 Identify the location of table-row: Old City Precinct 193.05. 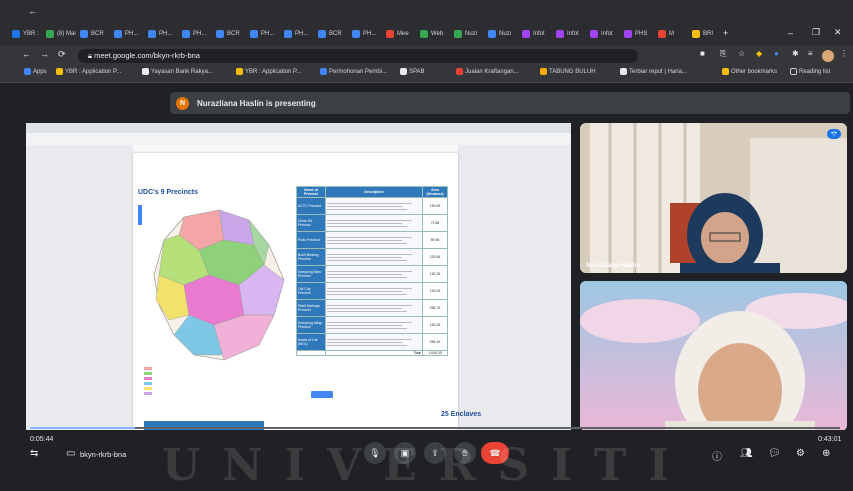
(372, 291).